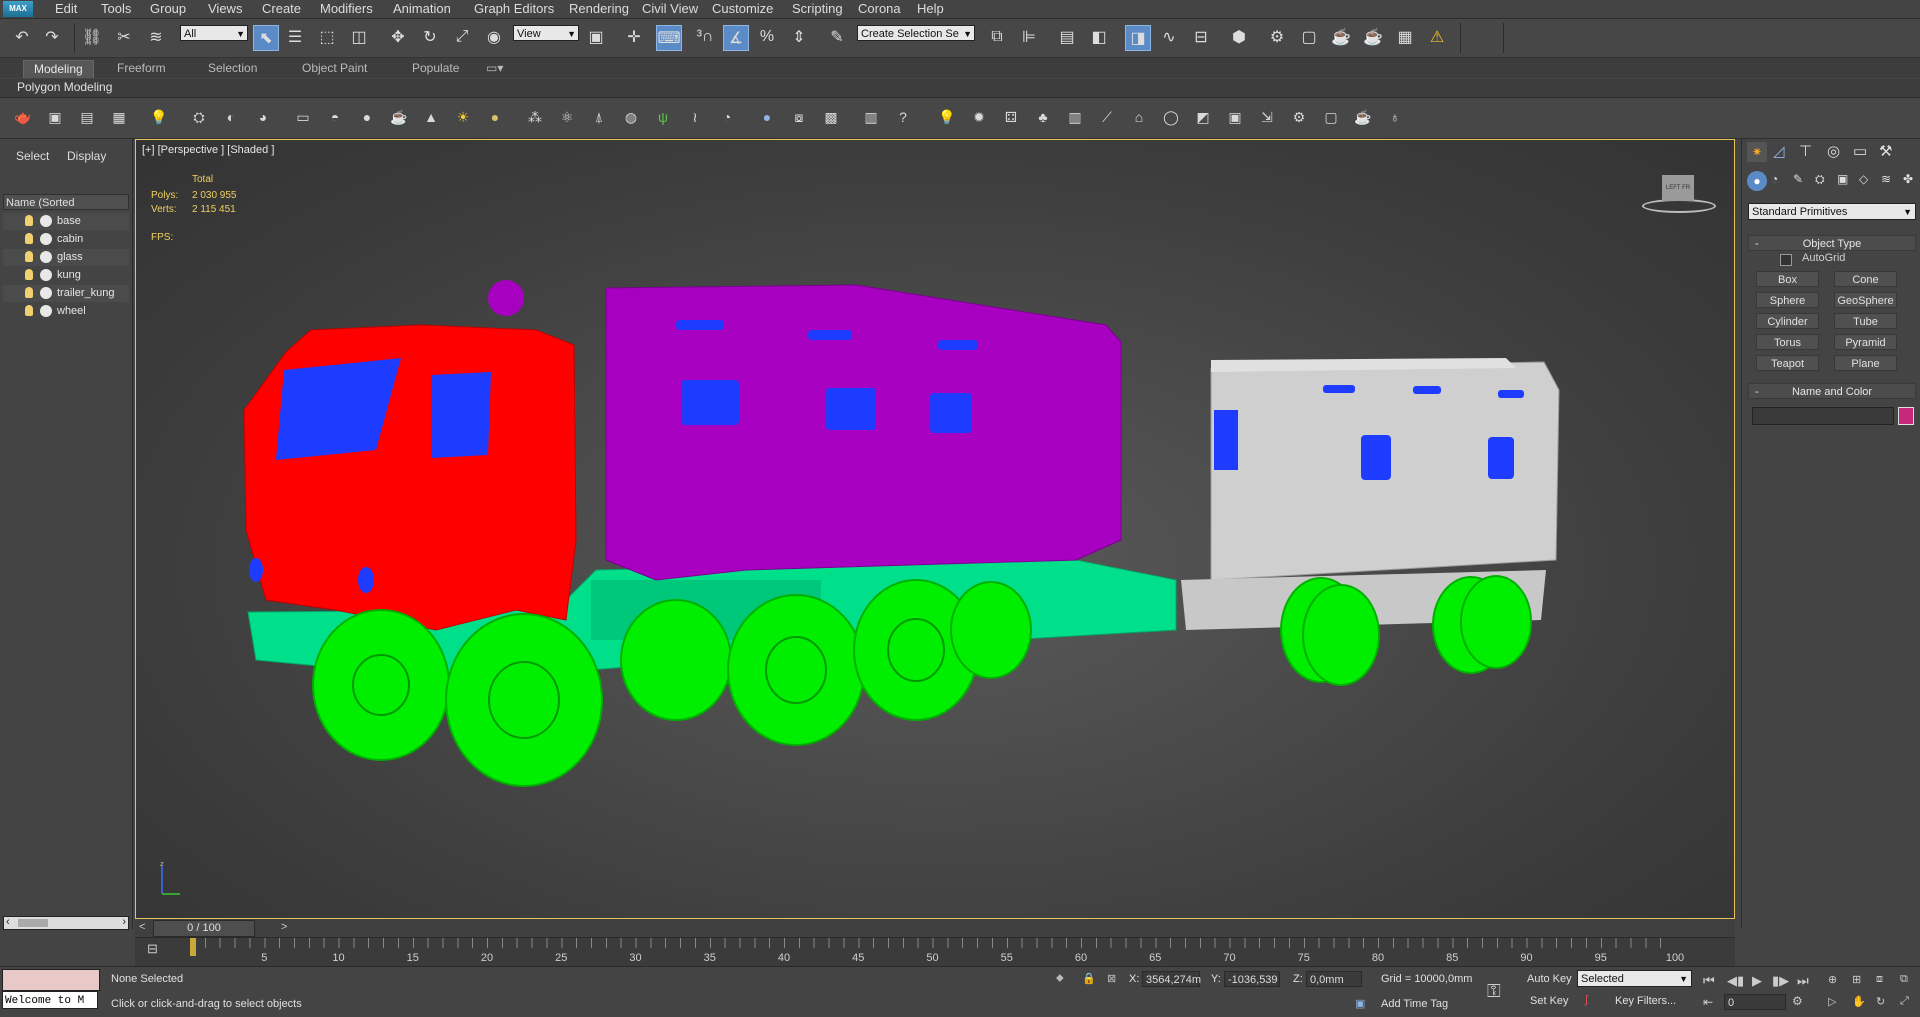 The image size is (1920, 1017). I want to click on field-of-view-icon: ▷, so click(1832, 1001).